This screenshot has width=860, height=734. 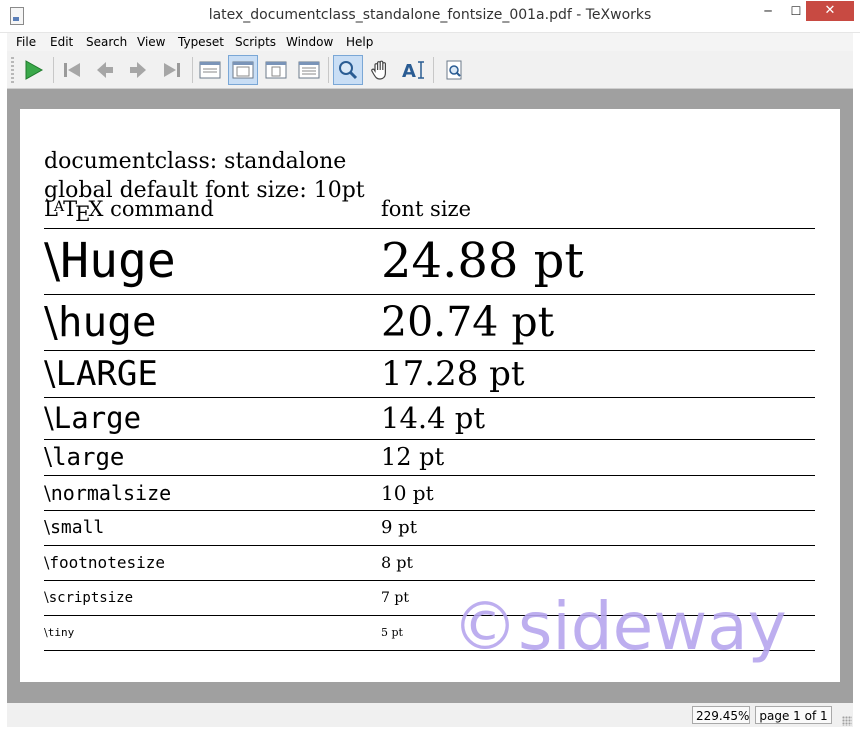 What do you see at coordinates (359, 42) in the screenshot?
I see `menu-help: Help` at bounding box center [359, 42].